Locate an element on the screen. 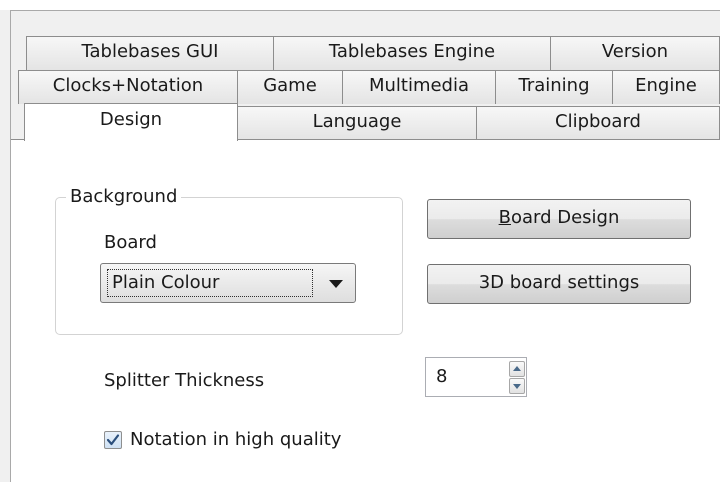  3d-board-settings-button: 3D board settings is located at coordinates (559, 284).